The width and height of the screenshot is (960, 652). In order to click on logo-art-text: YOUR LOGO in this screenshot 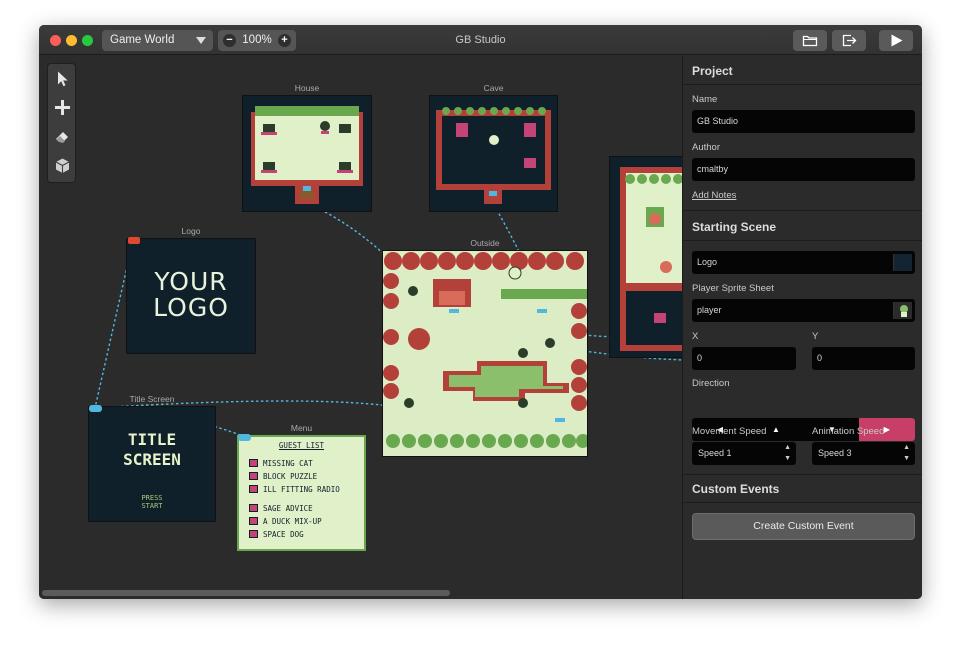, I will do `click(191, 295)`.